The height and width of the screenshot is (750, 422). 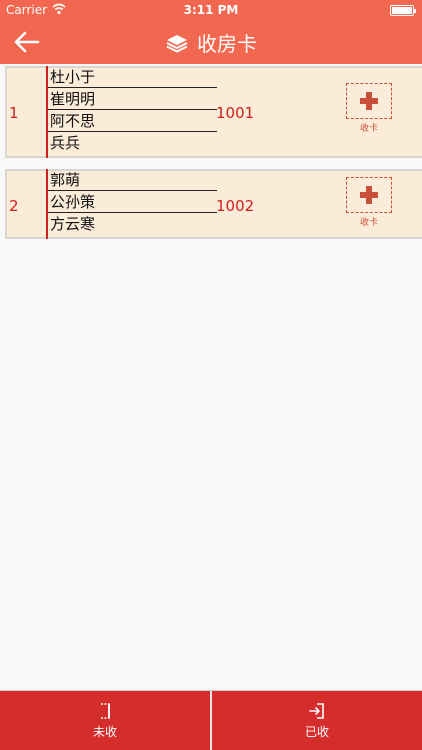 I want to click on guest-name: 兵兵, so click(x=65, y=143).